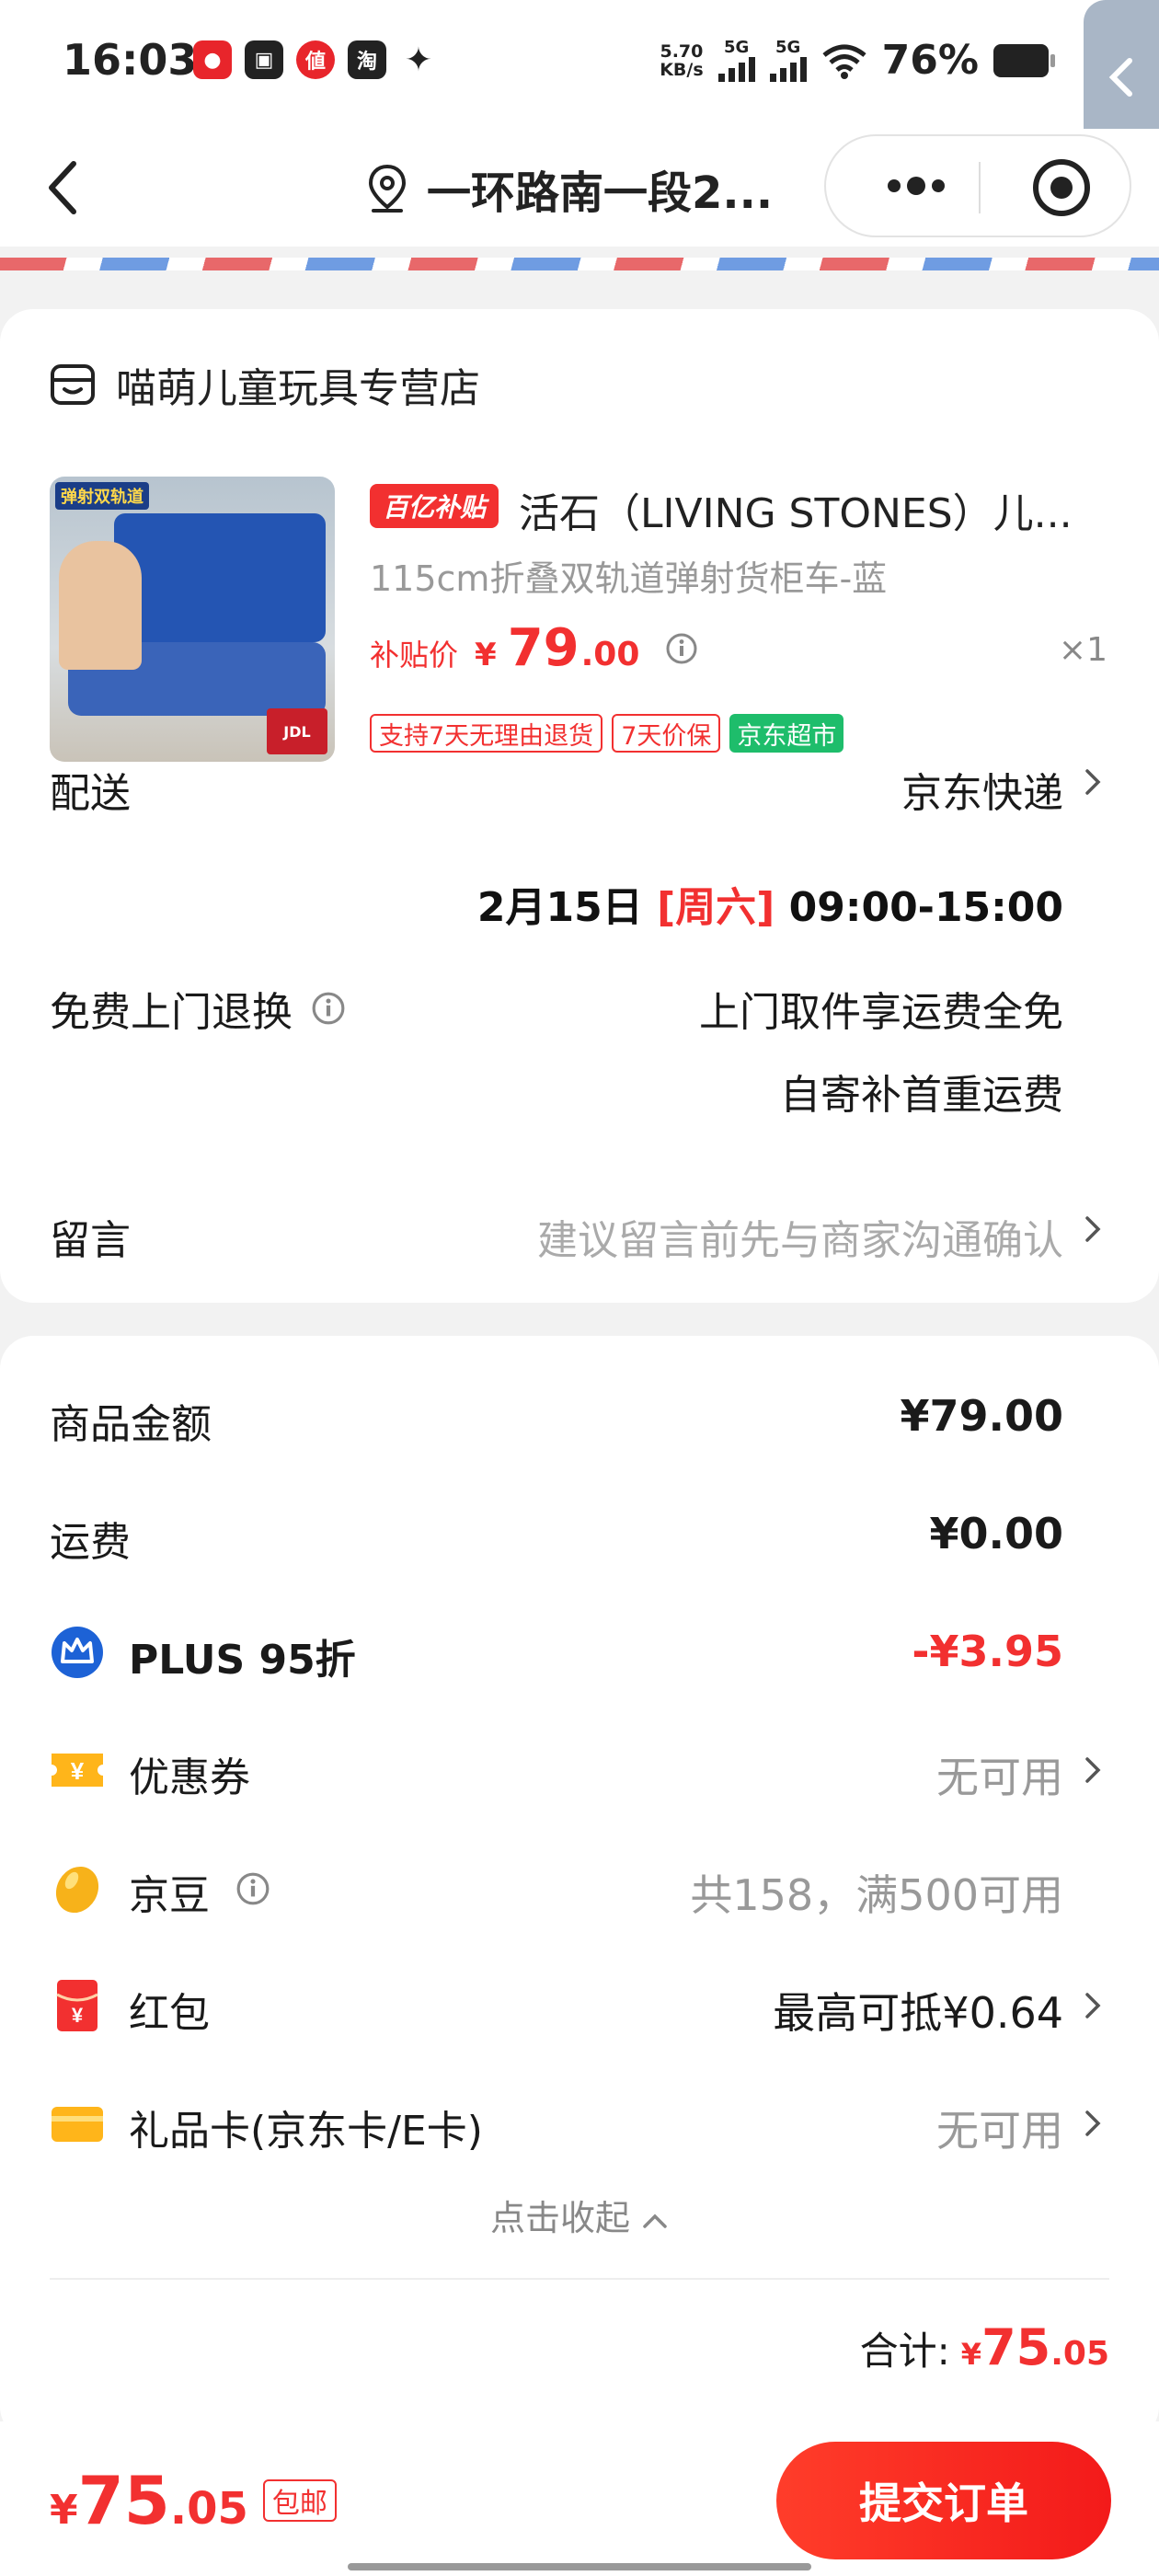 The image size is (1159, 2576). Describe the element at coordinates (844, 61) in the screenshot. I see `wifi-icon` at that location.